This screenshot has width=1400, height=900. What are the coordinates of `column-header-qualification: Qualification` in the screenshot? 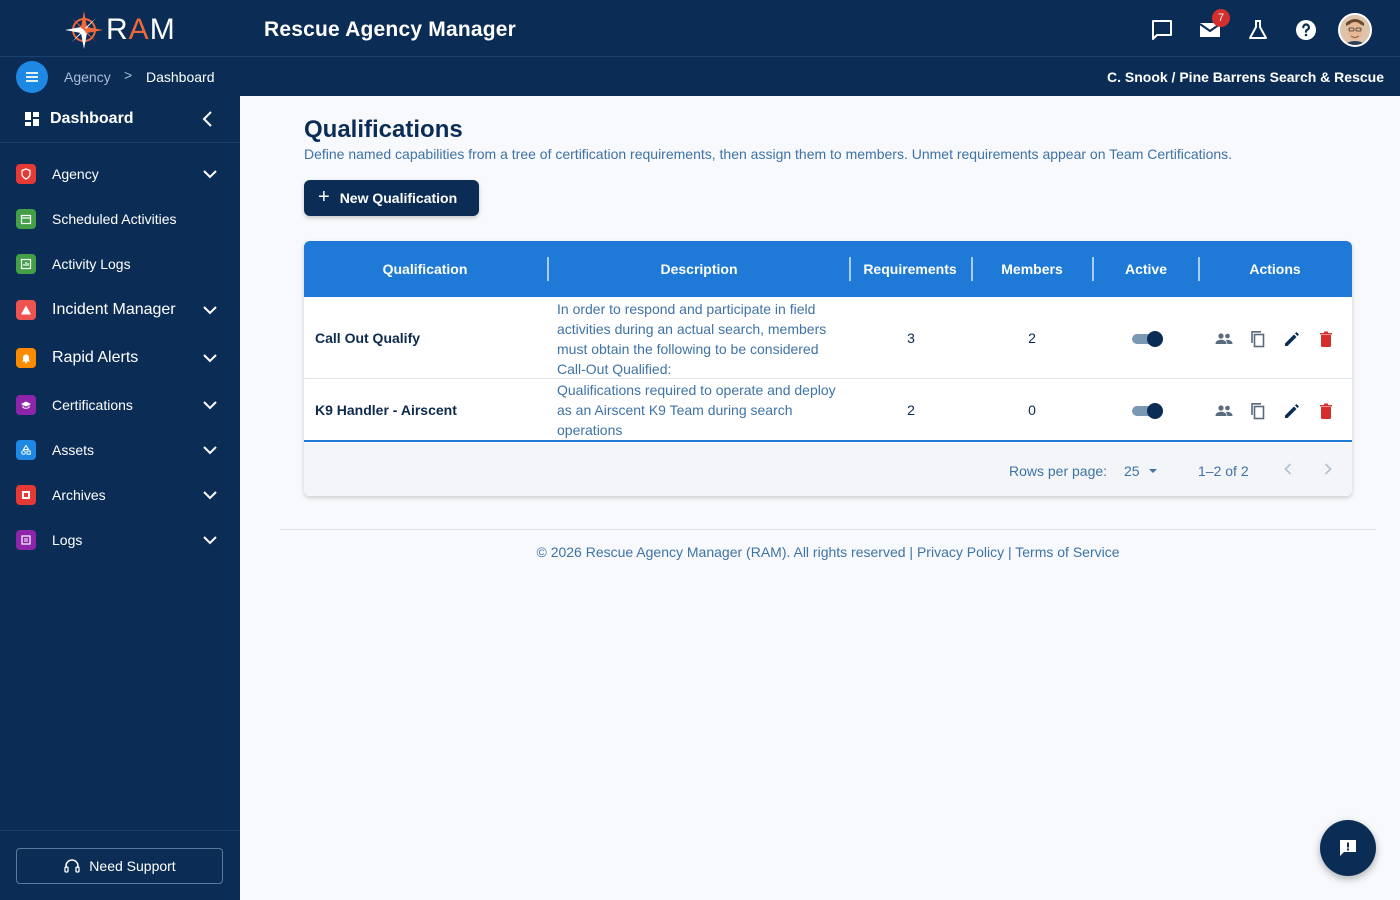 It's located at (425, 269).